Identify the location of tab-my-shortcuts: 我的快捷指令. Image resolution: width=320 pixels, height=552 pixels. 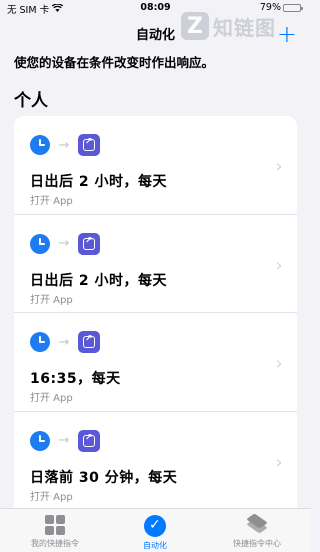
(55, 532).